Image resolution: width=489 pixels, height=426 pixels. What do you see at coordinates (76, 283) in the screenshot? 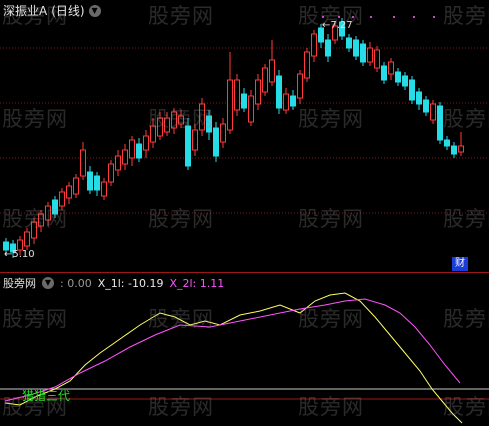
I see `indicator-value: : 0.00` at bounding box center [76, 283].